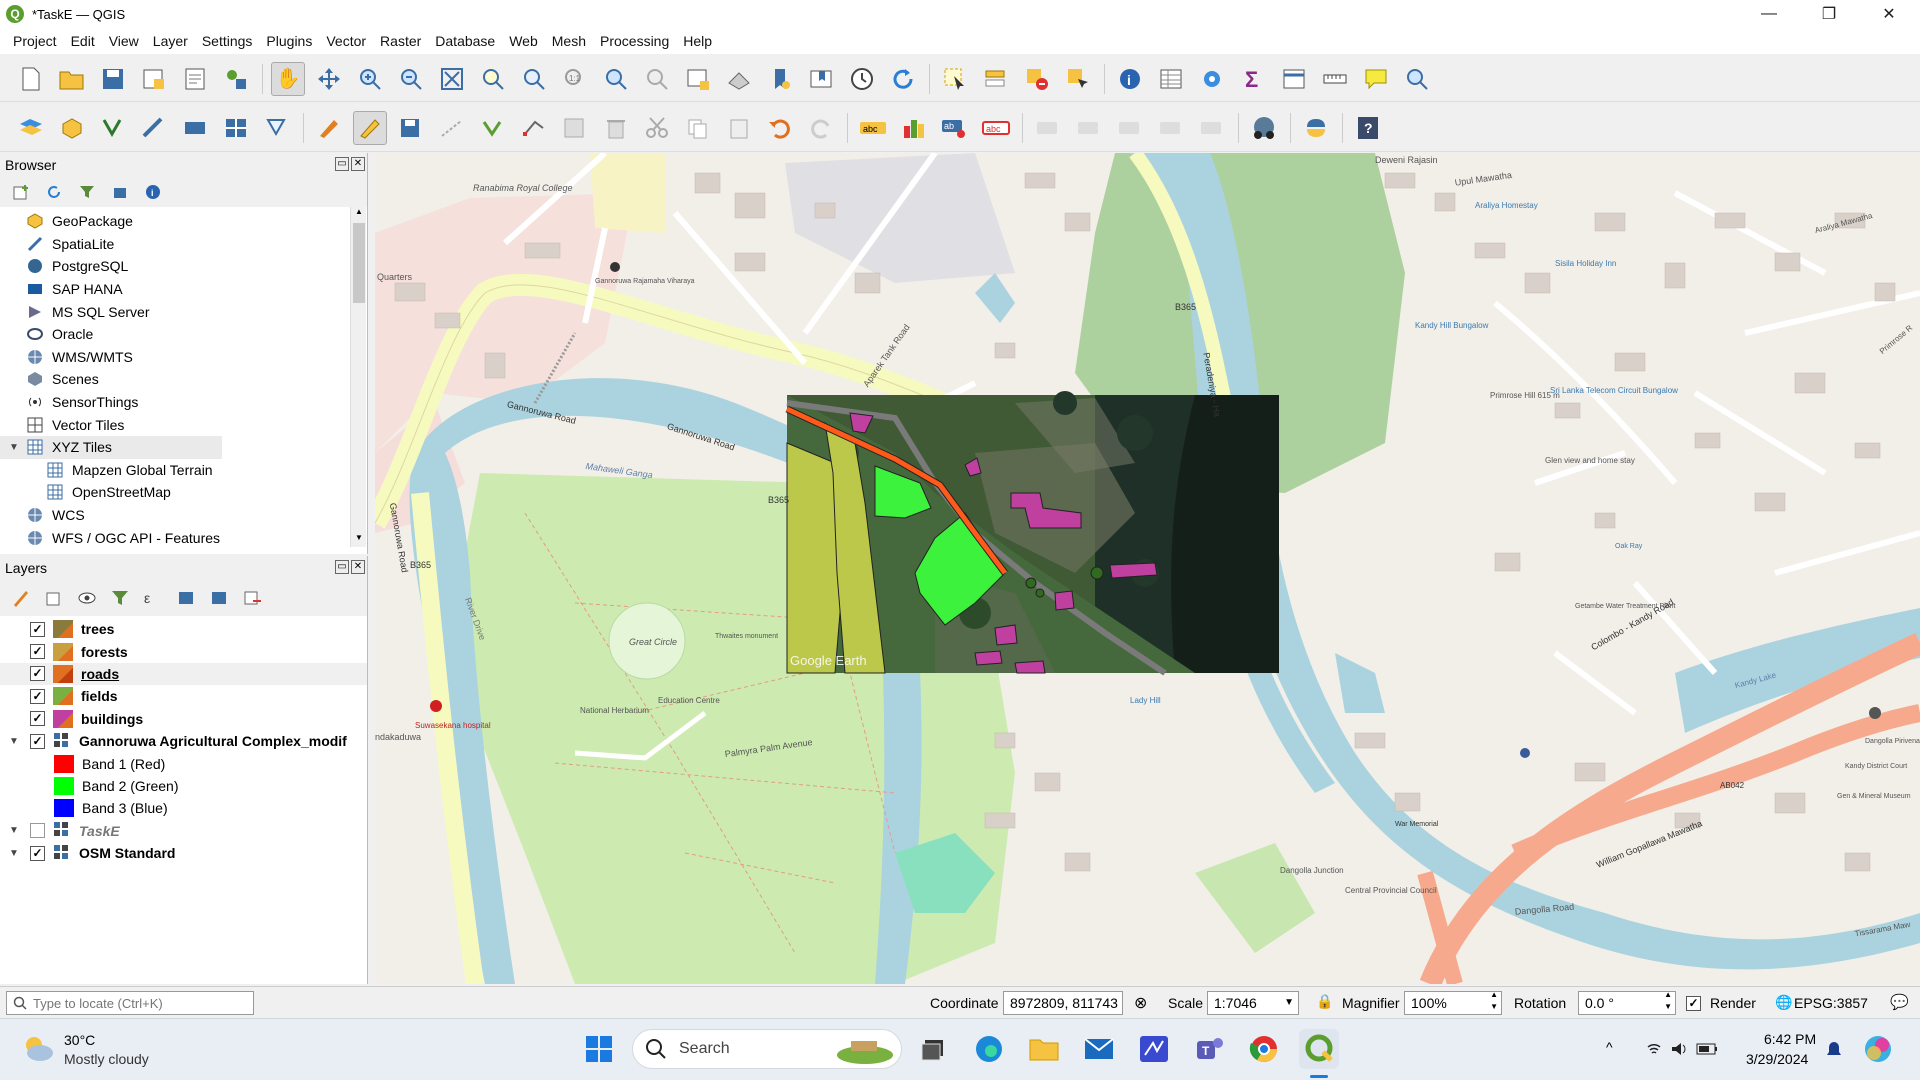 This screenshot has width=1920, height=1080. I want to click on menu-settings: Settings, so click(227, 41).